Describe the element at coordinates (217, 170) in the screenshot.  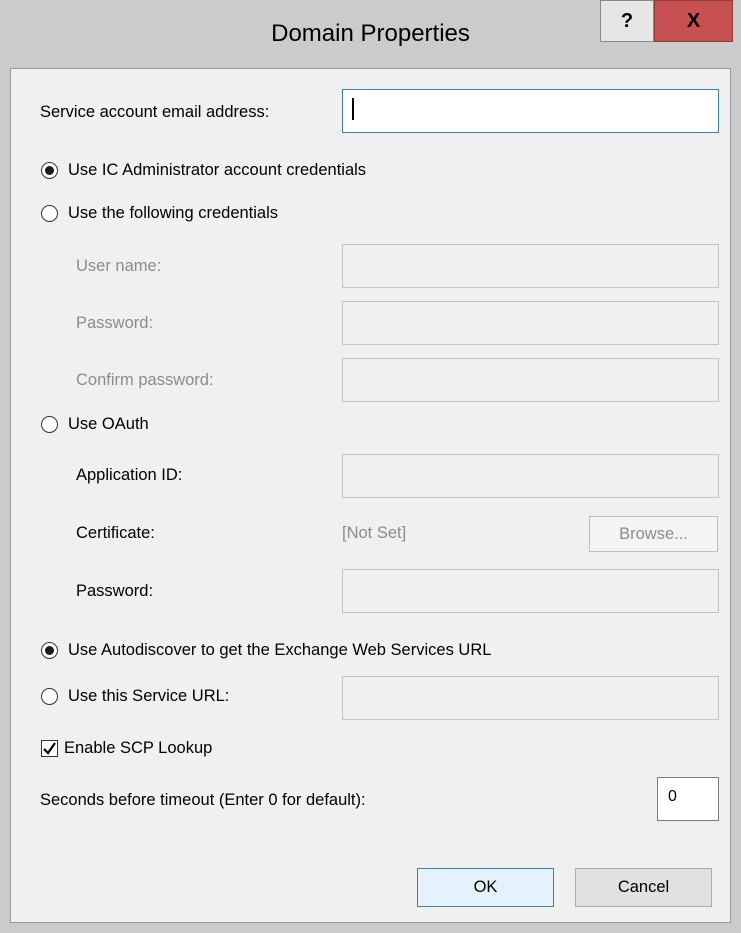
I see `radio-ic-admin-label: Use IC Administrator account credentials` at that location.